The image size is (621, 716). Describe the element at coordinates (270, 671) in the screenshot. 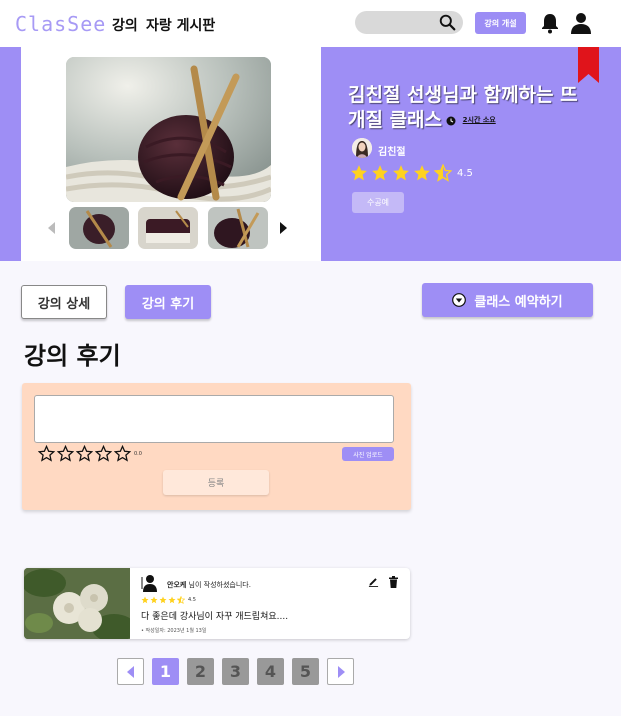

I see `pagination-page: 4` at that location.